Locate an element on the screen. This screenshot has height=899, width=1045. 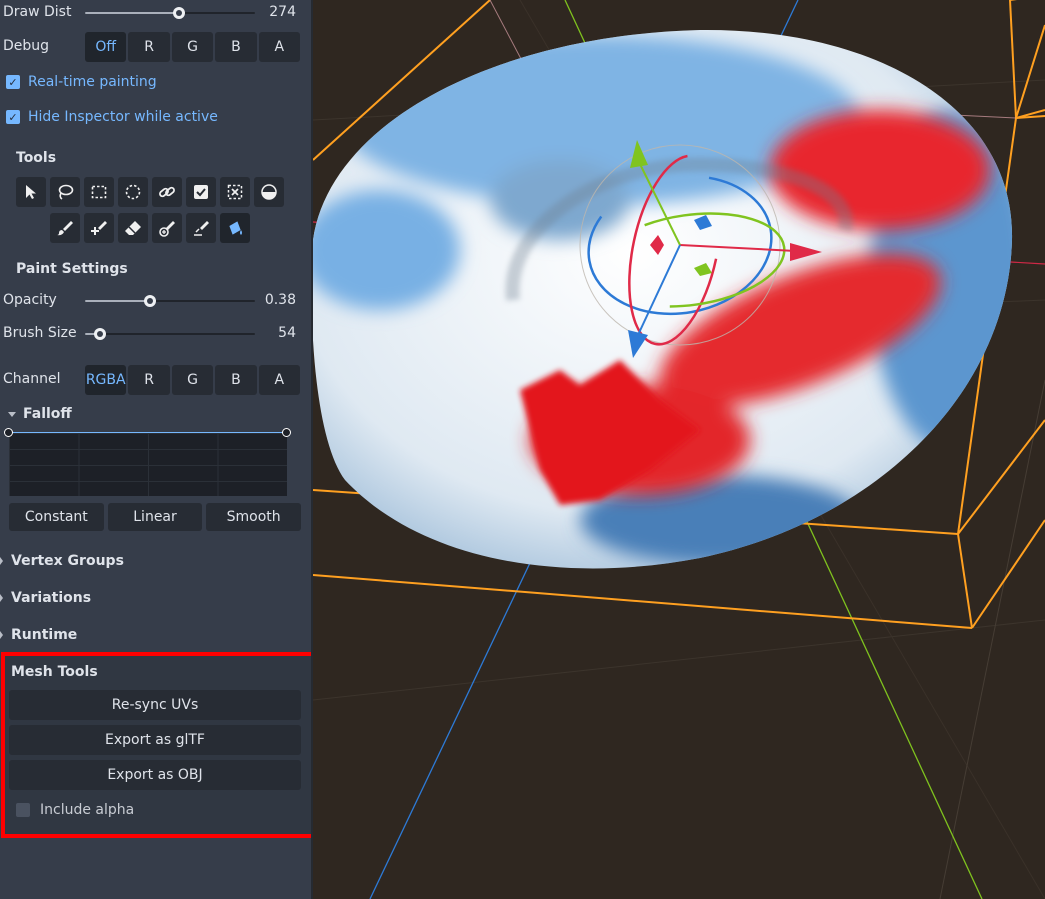
half-circle-tool-button is located at coordinates (269, 192).